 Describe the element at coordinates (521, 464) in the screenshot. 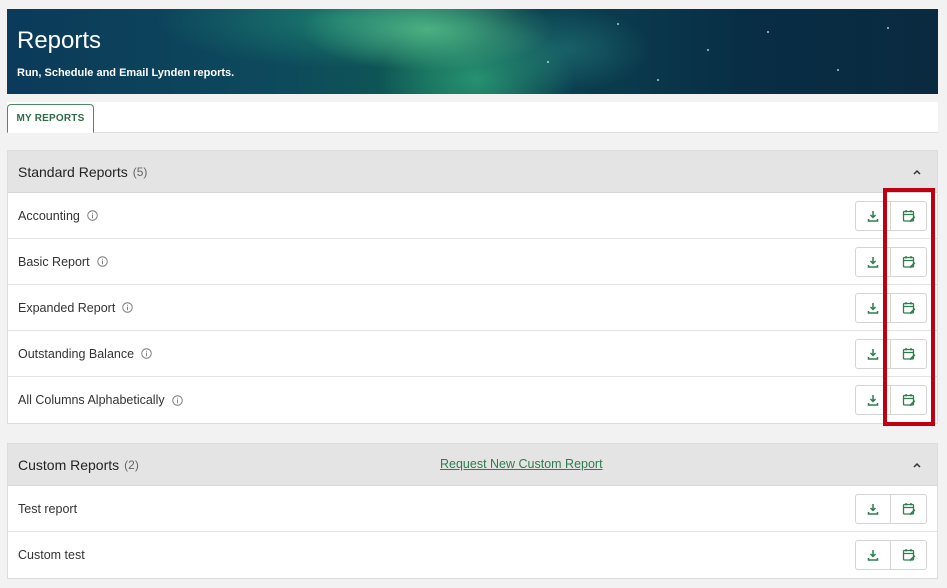

I see `request-custom-report-link: Request New Custom Report` at that location.